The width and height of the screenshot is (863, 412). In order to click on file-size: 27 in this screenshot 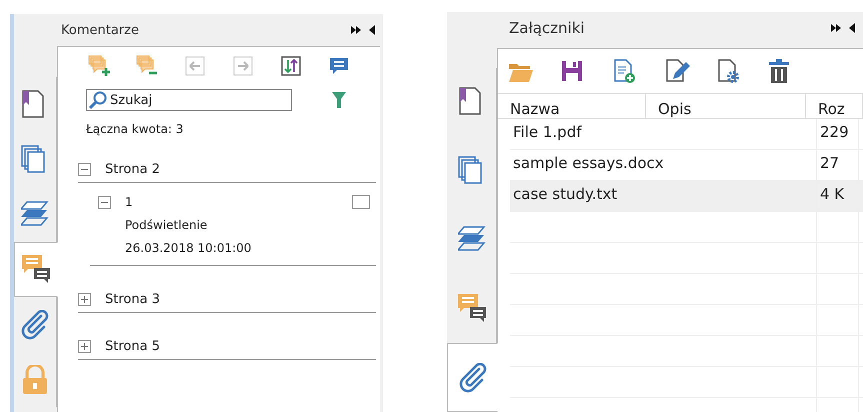, I will do `click(838, 165)`.